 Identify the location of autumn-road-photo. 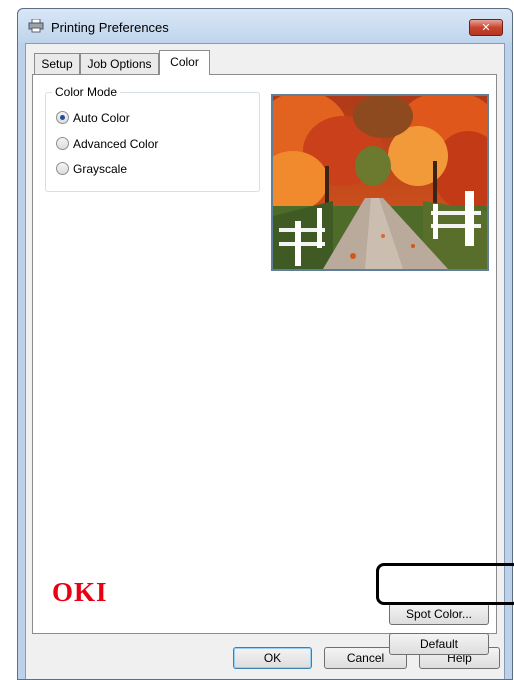
(380, 182).